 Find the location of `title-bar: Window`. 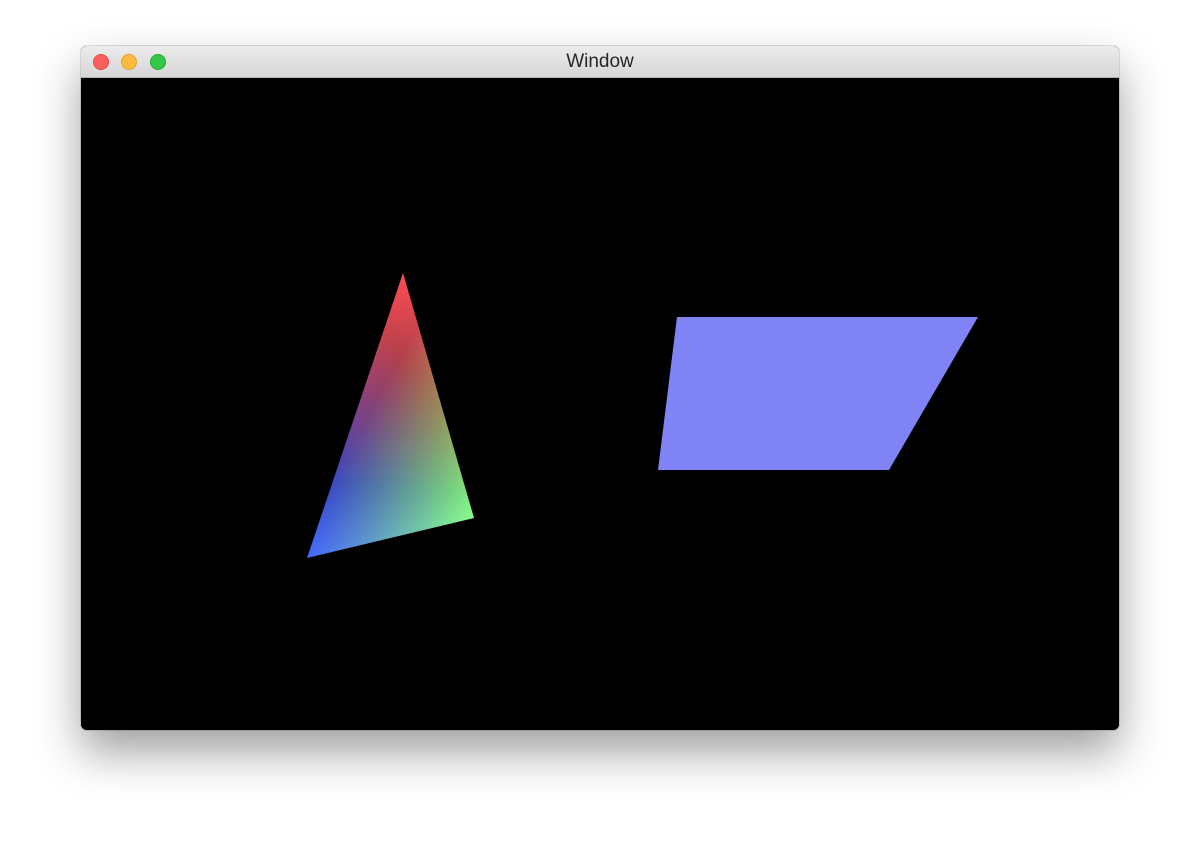

title-bar: Window is located at coordinates (600, 62).